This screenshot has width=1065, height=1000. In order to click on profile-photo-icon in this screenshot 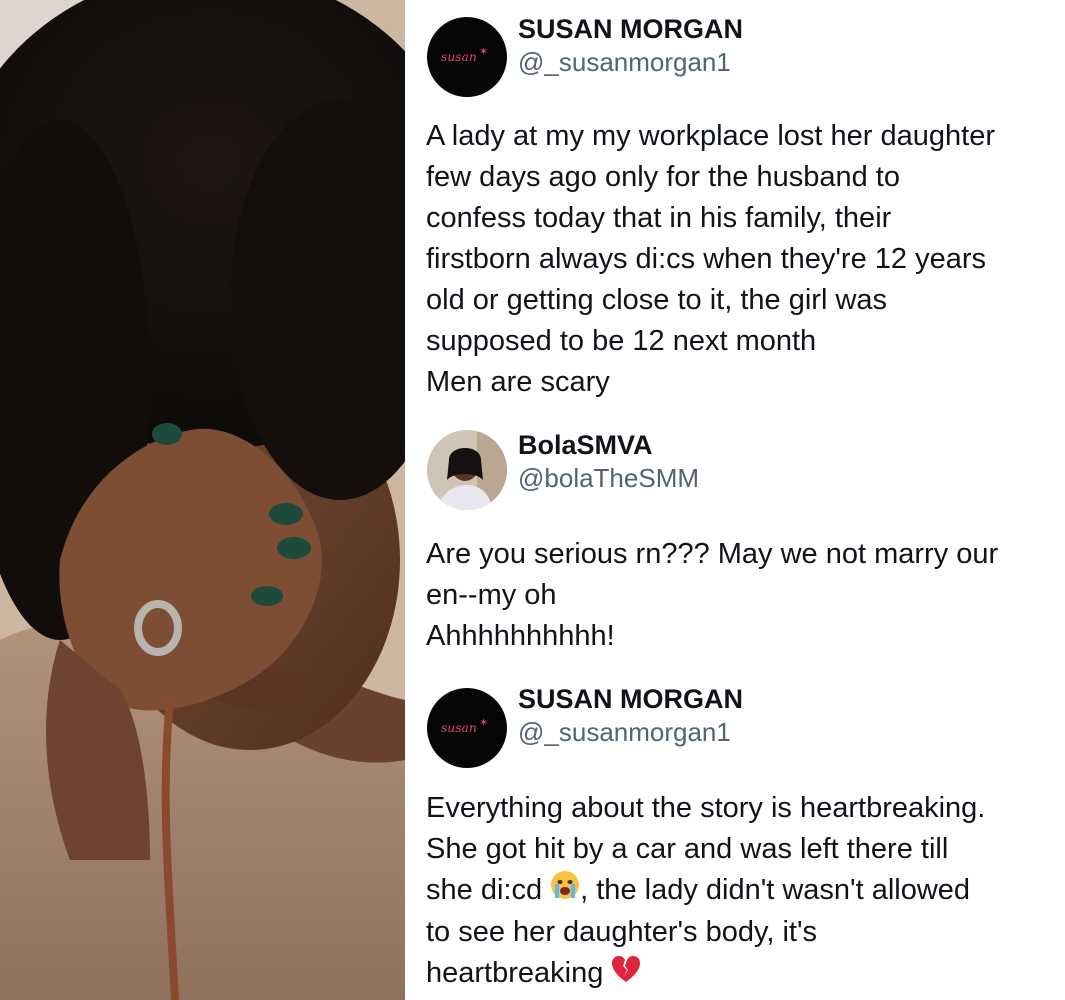, I will do `click(467, 470)`.